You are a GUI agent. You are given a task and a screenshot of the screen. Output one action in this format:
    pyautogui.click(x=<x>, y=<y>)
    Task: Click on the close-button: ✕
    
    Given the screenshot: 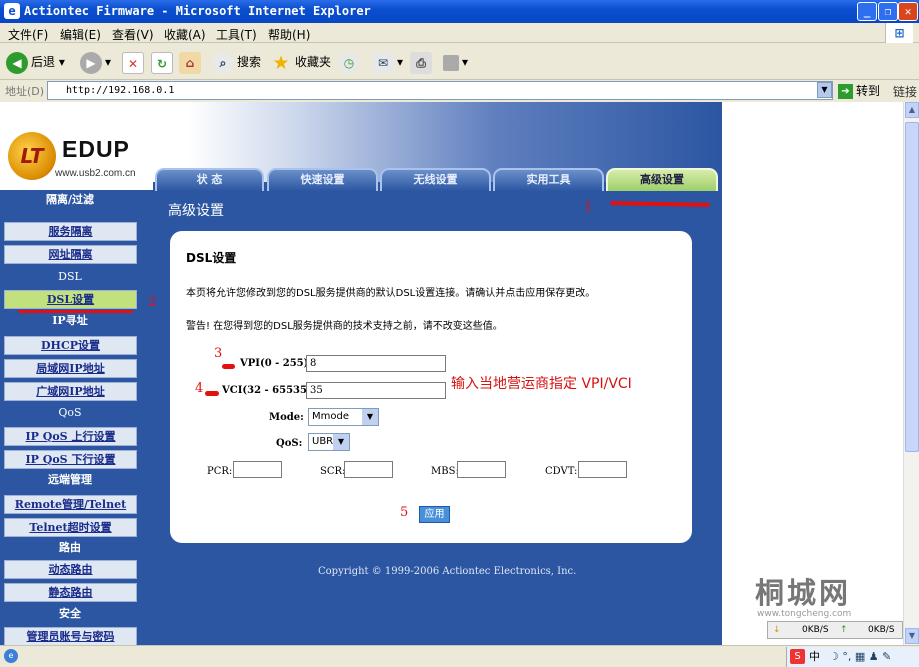 What is the action you would take?
    pyautogui.click(x=908, y=11)
    